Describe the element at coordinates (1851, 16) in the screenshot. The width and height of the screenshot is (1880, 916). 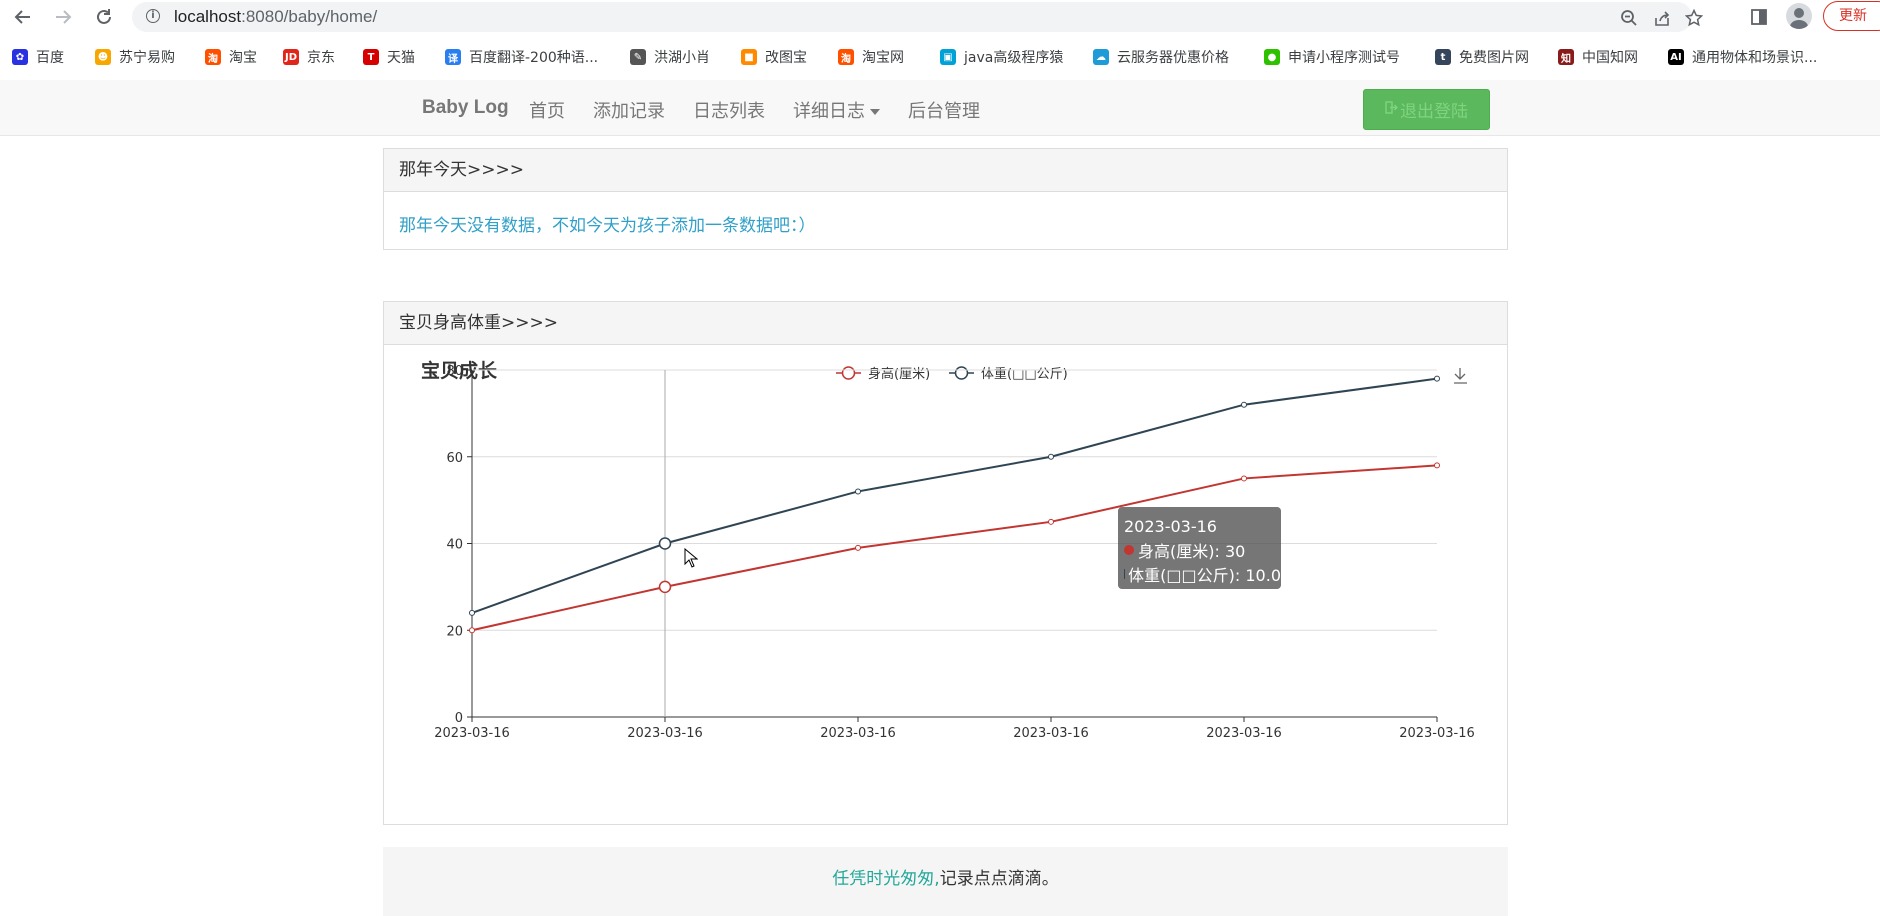
I see `update-button: 更新` at that location.